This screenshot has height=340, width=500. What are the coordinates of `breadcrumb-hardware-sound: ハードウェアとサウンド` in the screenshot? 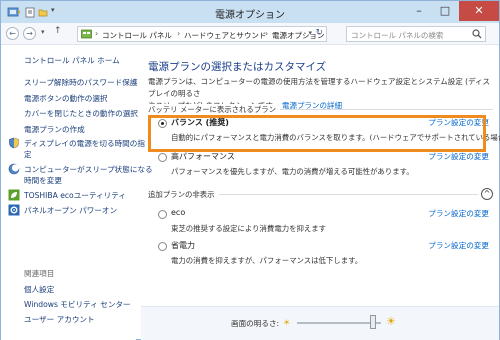 It's located at (225, 35).